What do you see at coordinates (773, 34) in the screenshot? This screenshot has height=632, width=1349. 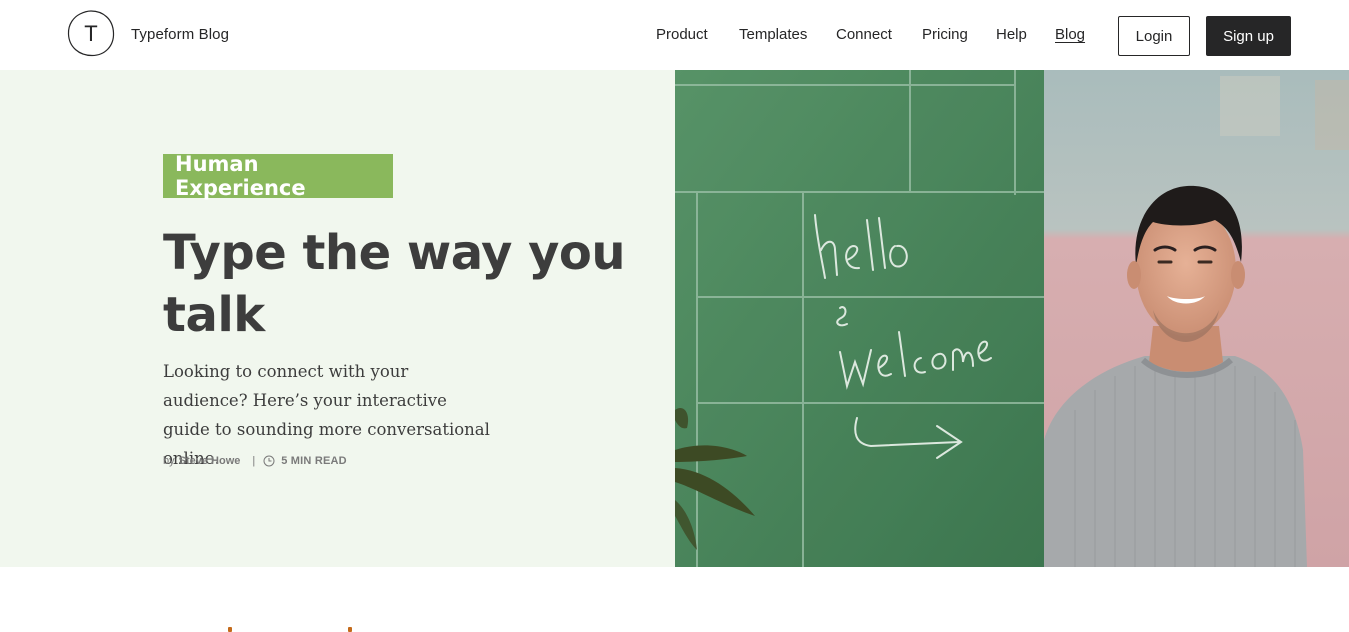 I see `nav-item-templates: Templates` at bounding box center [773, 34].